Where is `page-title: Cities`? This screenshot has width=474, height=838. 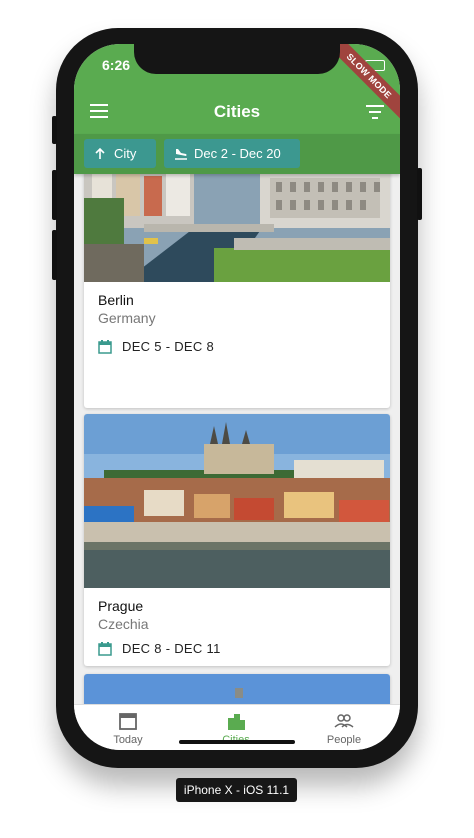 page-title: Cities is located at coordinates (237, 111).